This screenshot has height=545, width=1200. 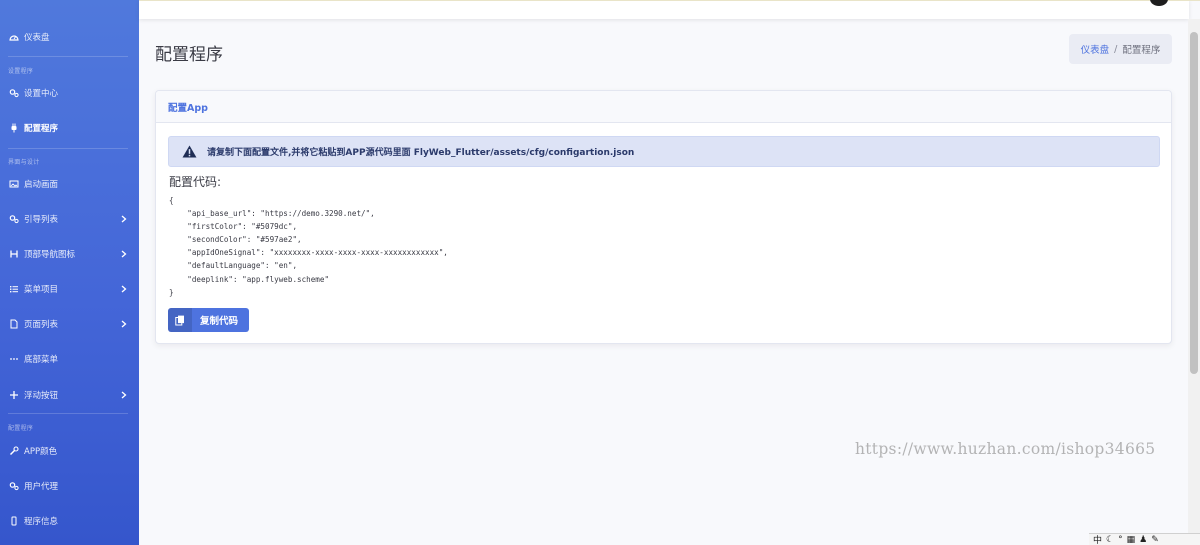 What do you see at coordinates (664, 9) in the screenshot?
I see `topbar` at bounding box center [664, 9].